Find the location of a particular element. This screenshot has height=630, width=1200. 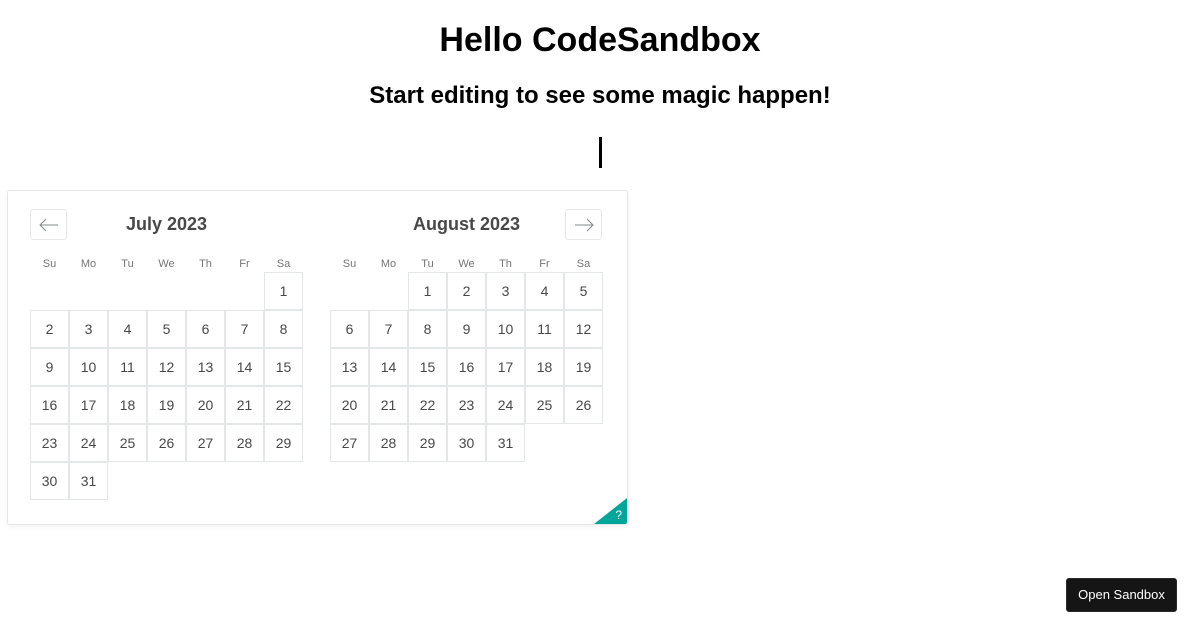

page-subtitle: Start editing to see some magic happen! is located at coordinates (600, 95).